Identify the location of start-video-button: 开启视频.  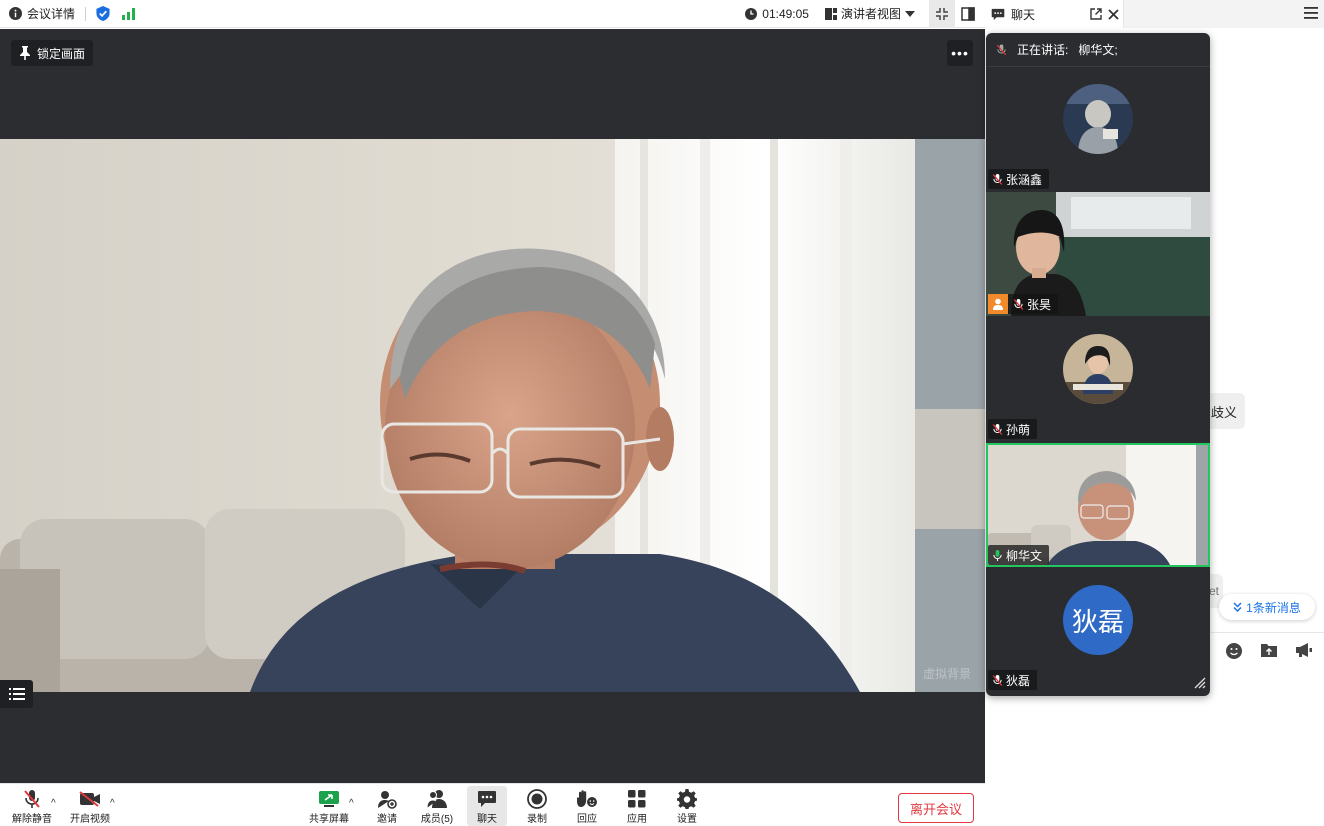
(90, 806).